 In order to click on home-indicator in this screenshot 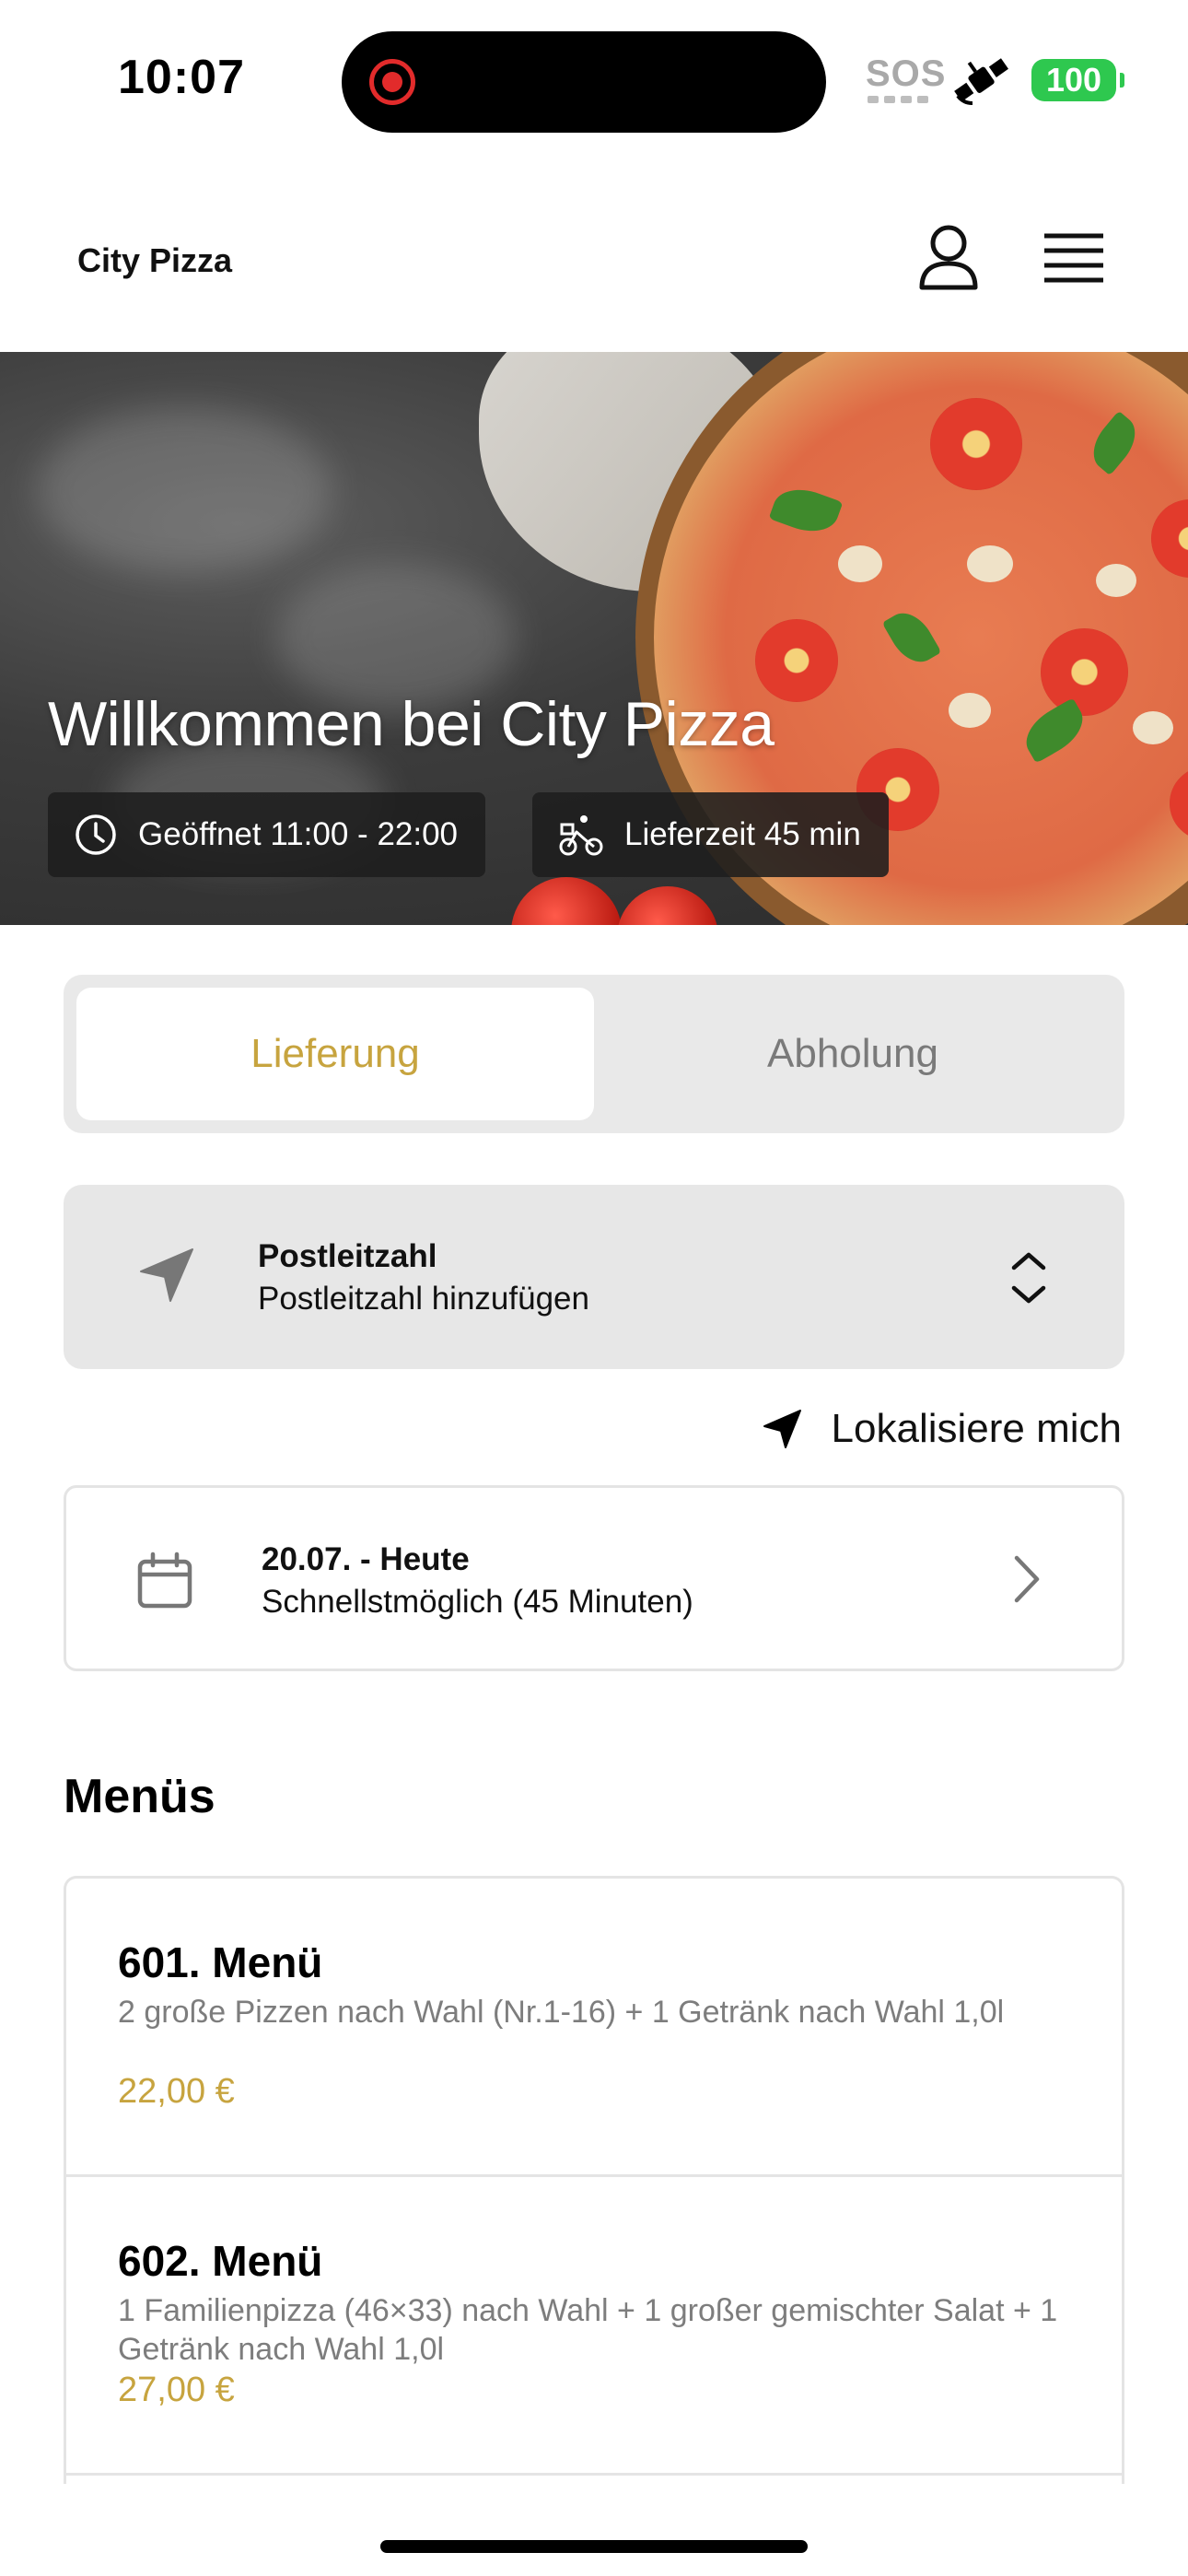, I will do `click(594, 2546)`.